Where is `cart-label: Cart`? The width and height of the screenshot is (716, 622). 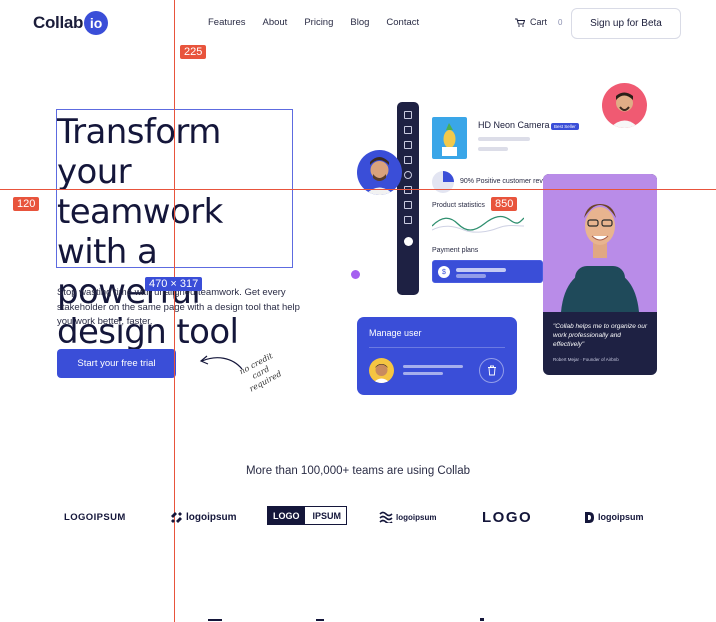 cart-label: Cart is located at coordinates (539, 22).